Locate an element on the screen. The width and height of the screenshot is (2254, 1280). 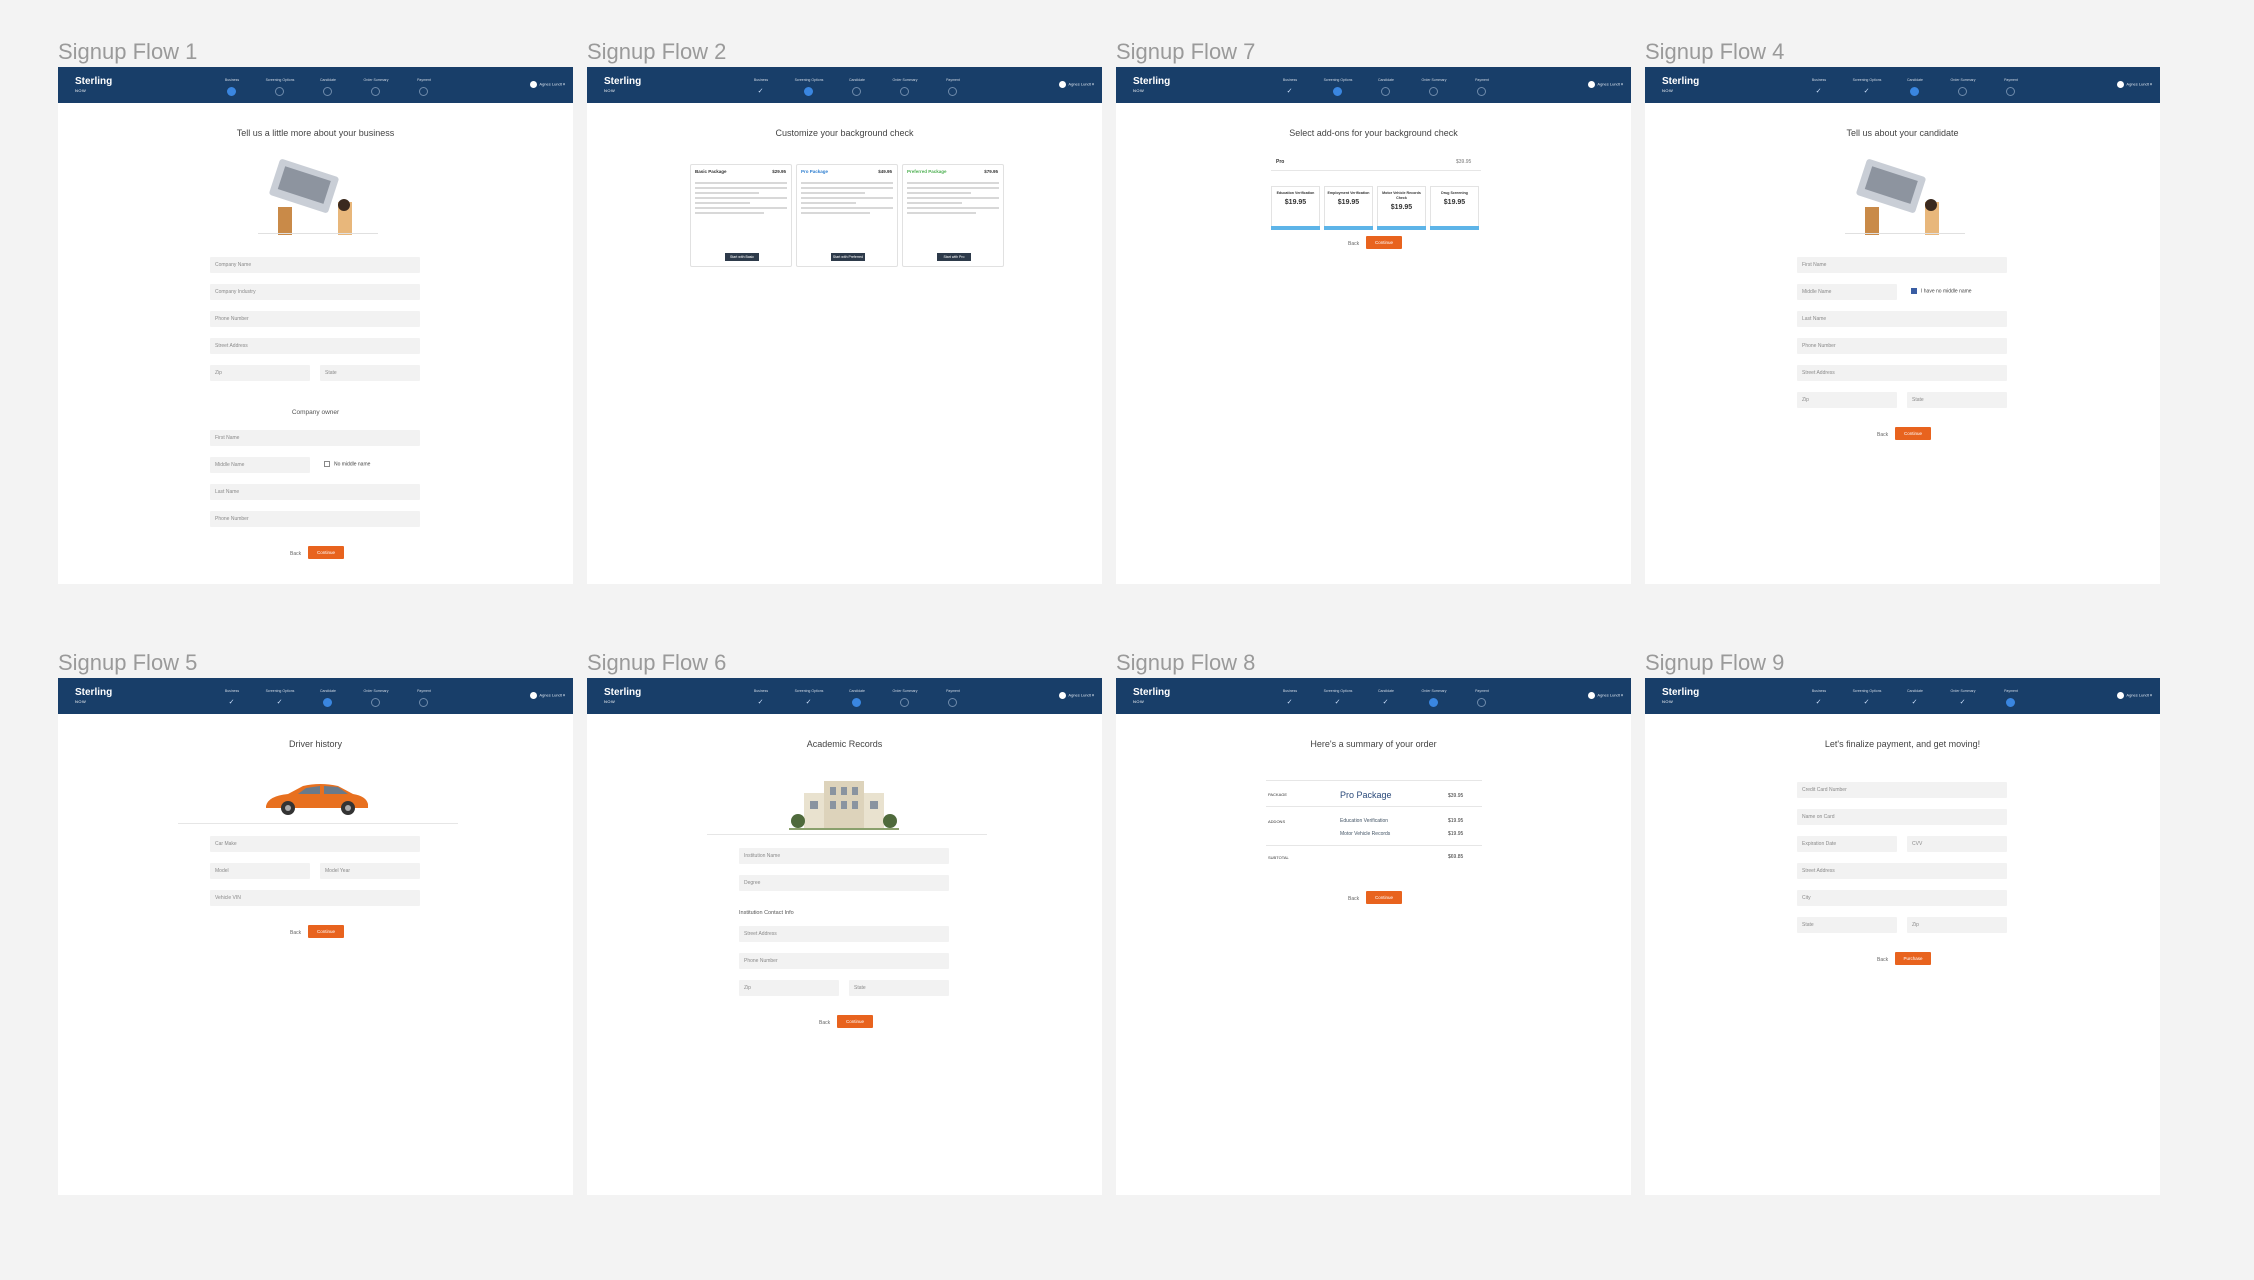
car-make-input: Car Make is located at coordinates (315, 844).